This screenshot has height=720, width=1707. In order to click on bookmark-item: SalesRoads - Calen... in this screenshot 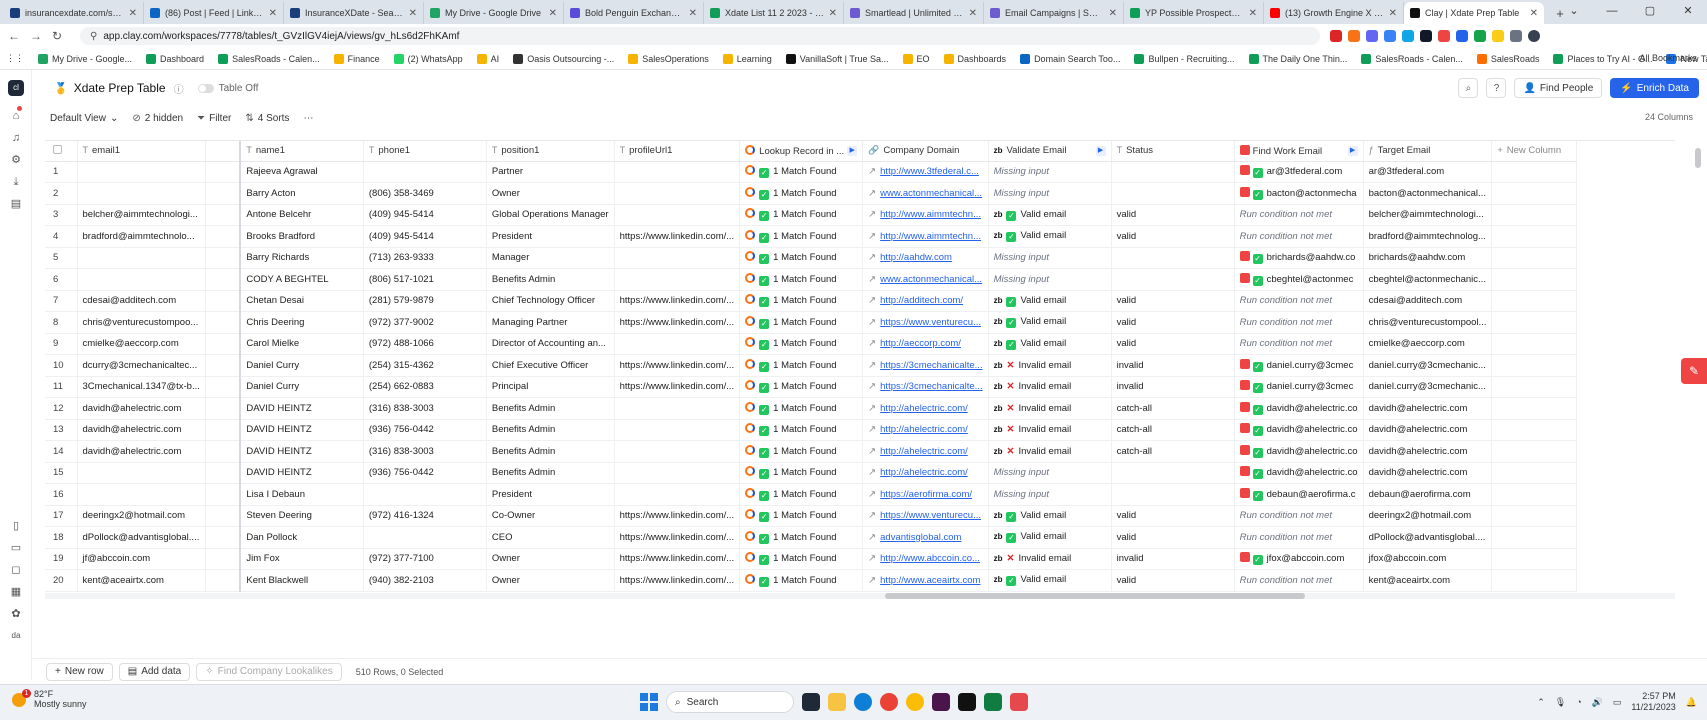, I will do `click(1412, 58)`.